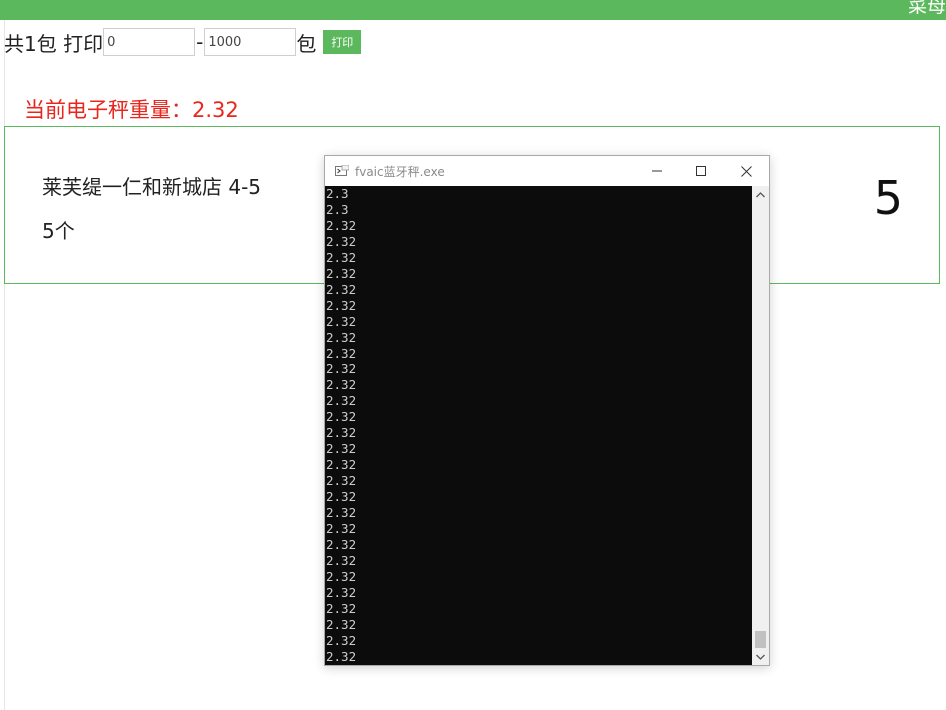 The width and height of the screenshot is (946, 710). What do you see at coordinates (547, 171) in the screenshot?
I see `console-titlebar: fvaic蓝牙秤.exe` at bounding box center [547, 171].